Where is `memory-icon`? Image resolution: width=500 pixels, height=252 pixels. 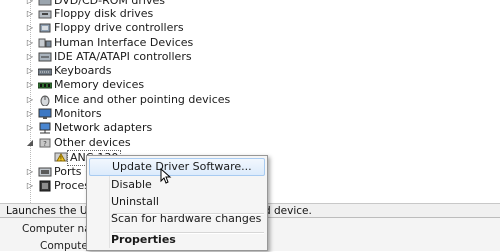 memory-icon is located at coordinates (45, 85).